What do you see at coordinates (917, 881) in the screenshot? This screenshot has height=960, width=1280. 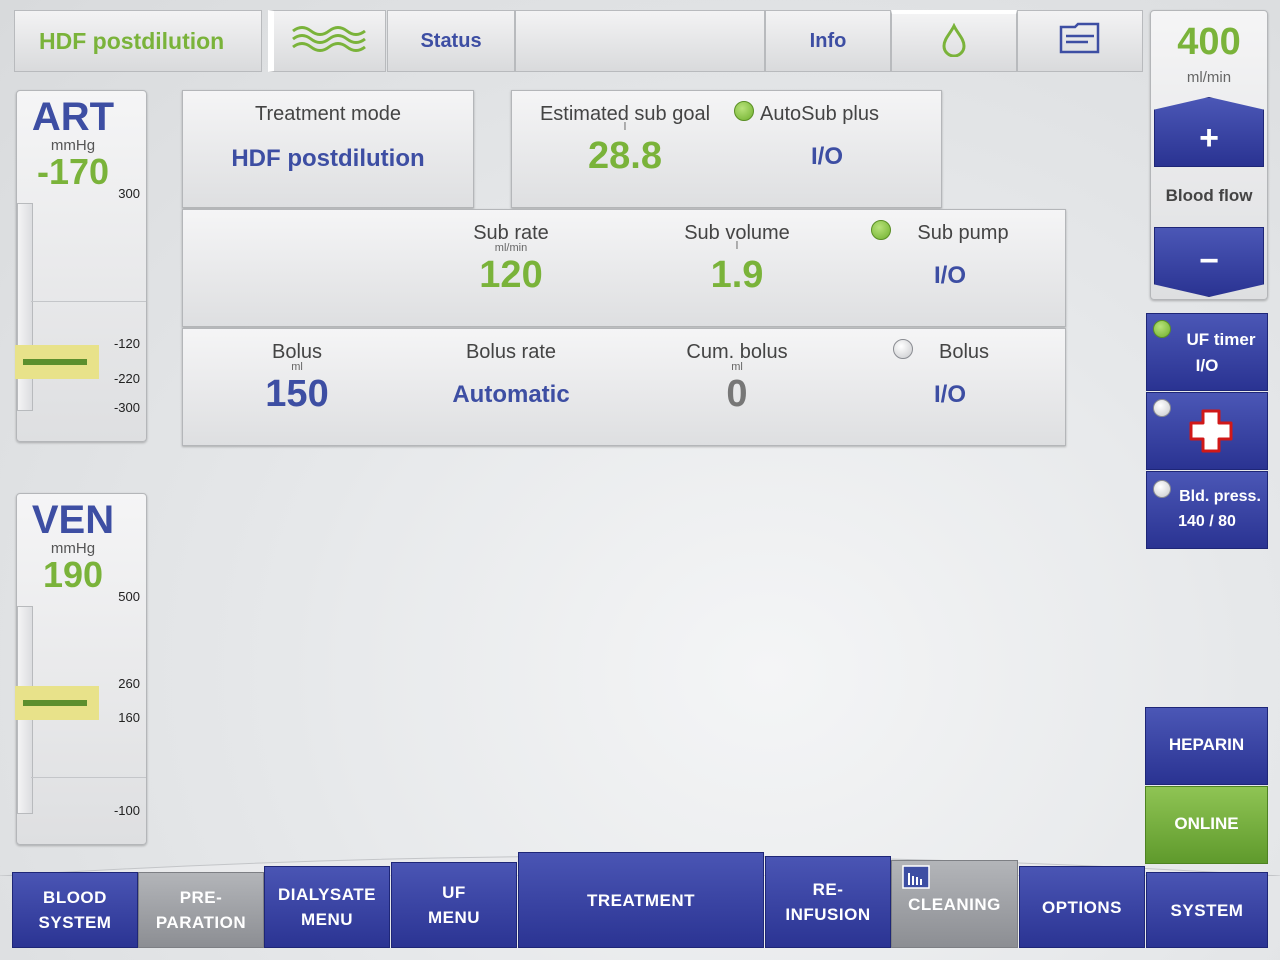 I see `cleaning-hand-icon` at bounding box center [917, 881].